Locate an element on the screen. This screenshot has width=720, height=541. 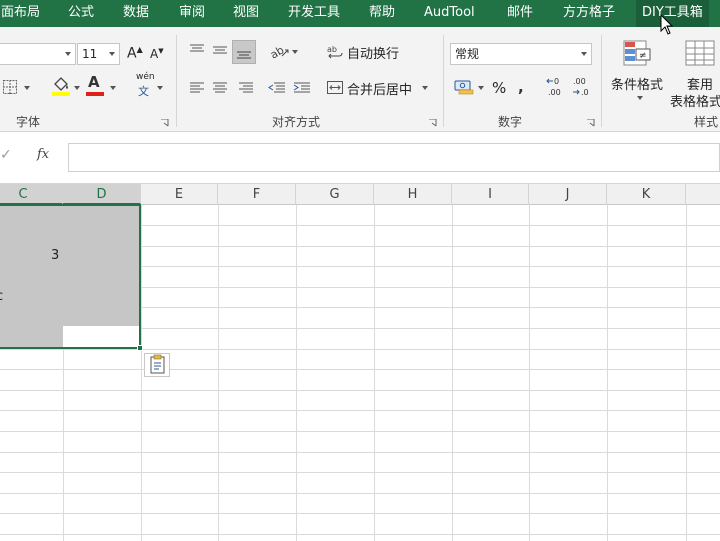
column-header-row: CDEFGHIJK is located at coordinates (360, 194).